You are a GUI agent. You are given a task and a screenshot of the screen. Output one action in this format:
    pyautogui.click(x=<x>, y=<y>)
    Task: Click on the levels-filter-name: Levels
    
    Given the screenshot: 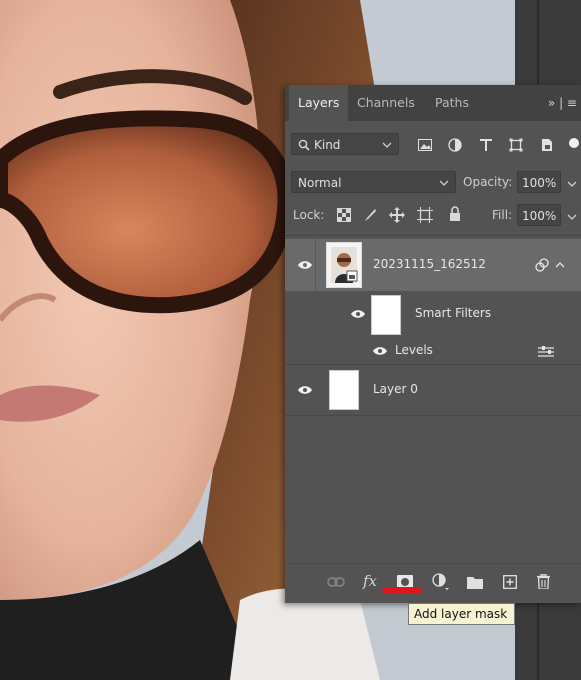 What is the action you would take?
    pyautogui.click(x=414, y=350)
    